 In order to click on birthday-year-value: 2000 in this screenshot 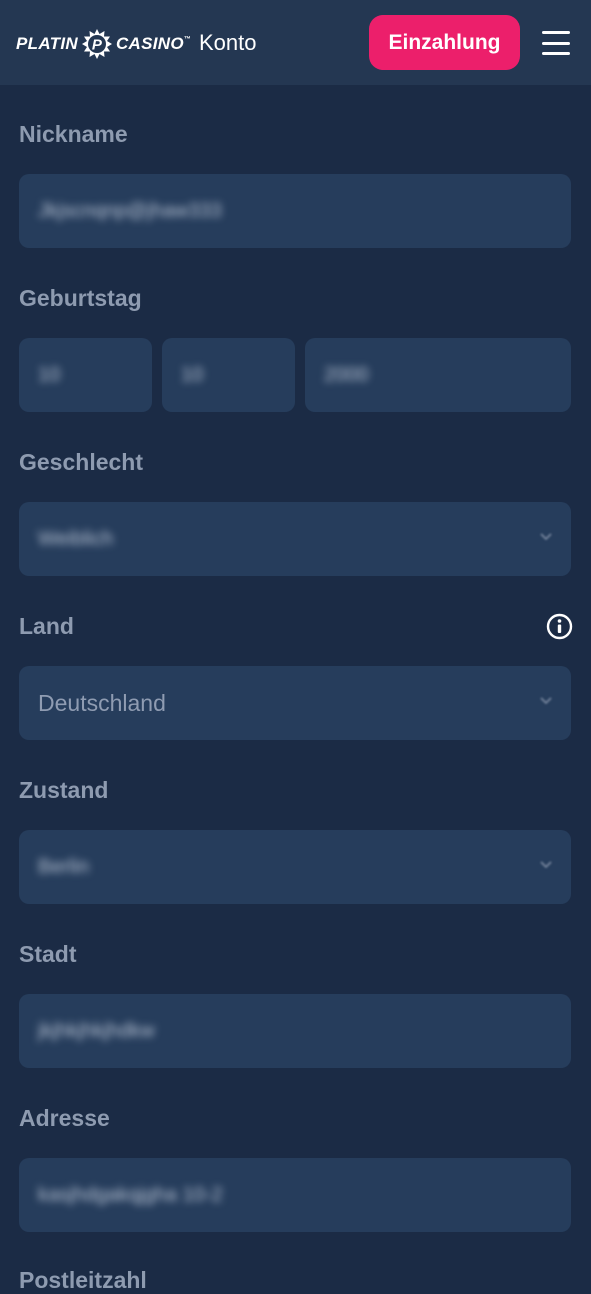, I will do `click(346, 374)`.